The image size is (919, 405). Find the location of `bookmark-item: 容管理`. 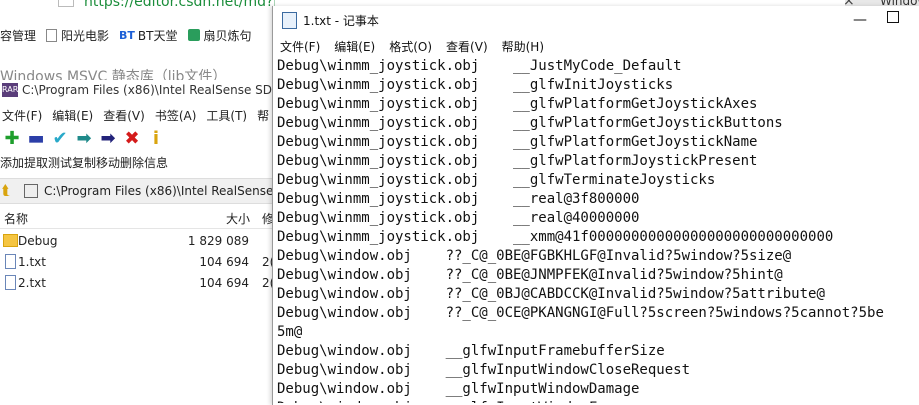

bookmark-item: 容管理 is located at coordinates (18, 35).